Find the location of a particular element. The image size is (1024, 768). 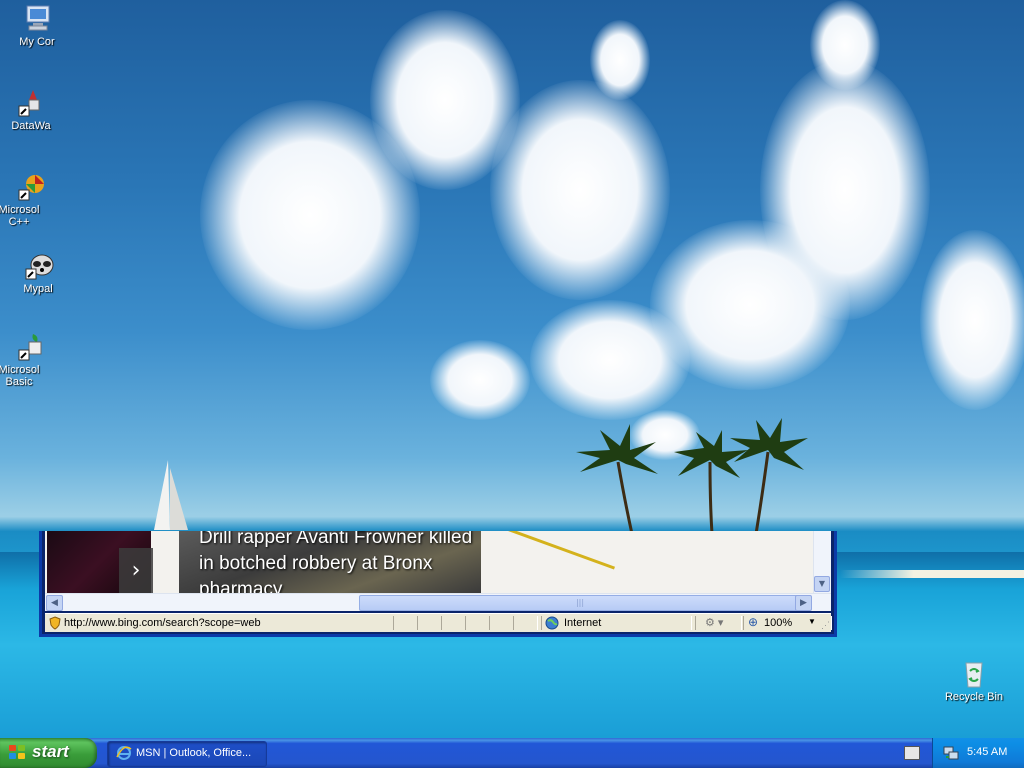

carousel-next-button: › is located at coordinates (136, 570).